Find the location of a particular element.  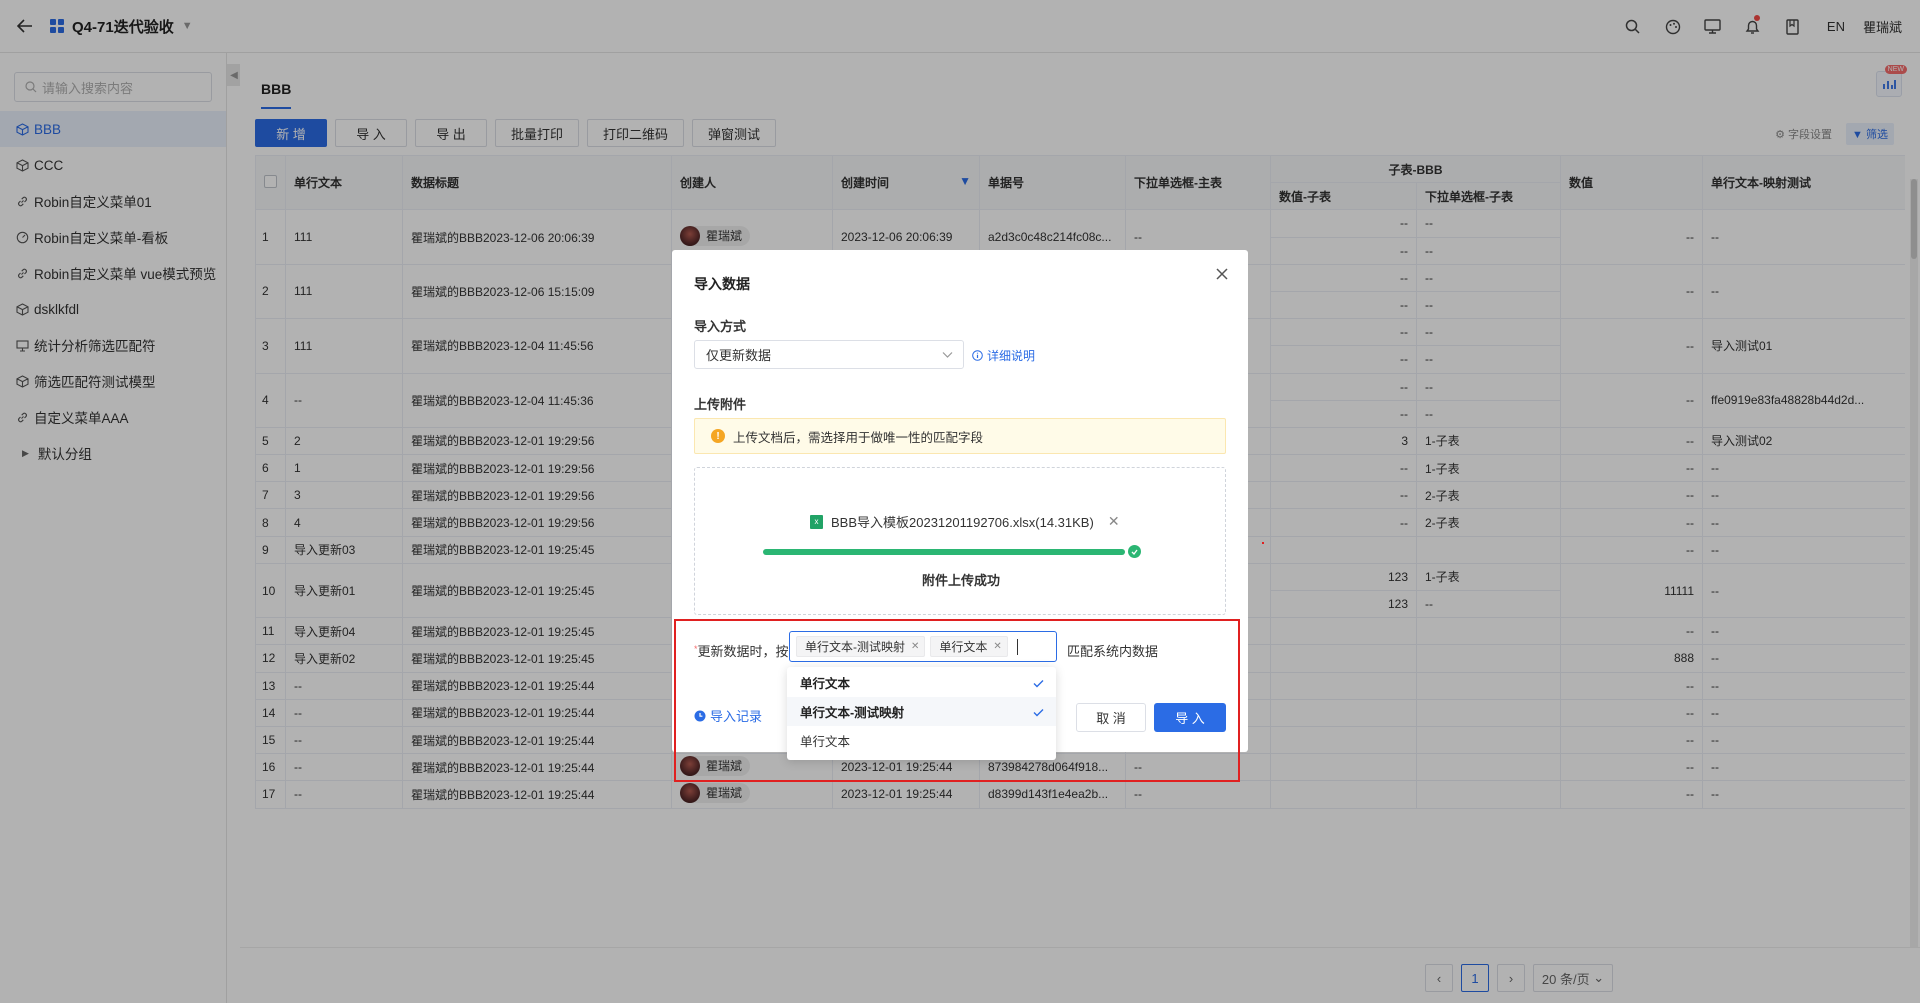

upload-progress-bar is located at coordinates (952, 551).